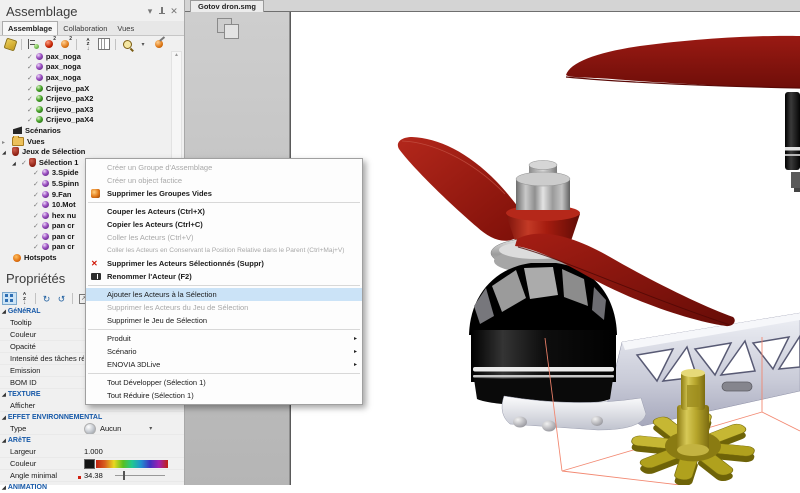 This screenshot has width=800, height=493. Describe the element at coordinates (85, 109) in the screenshot. I see `tree-item-crijevo-pax3: Crijevo_paX3` at that location.